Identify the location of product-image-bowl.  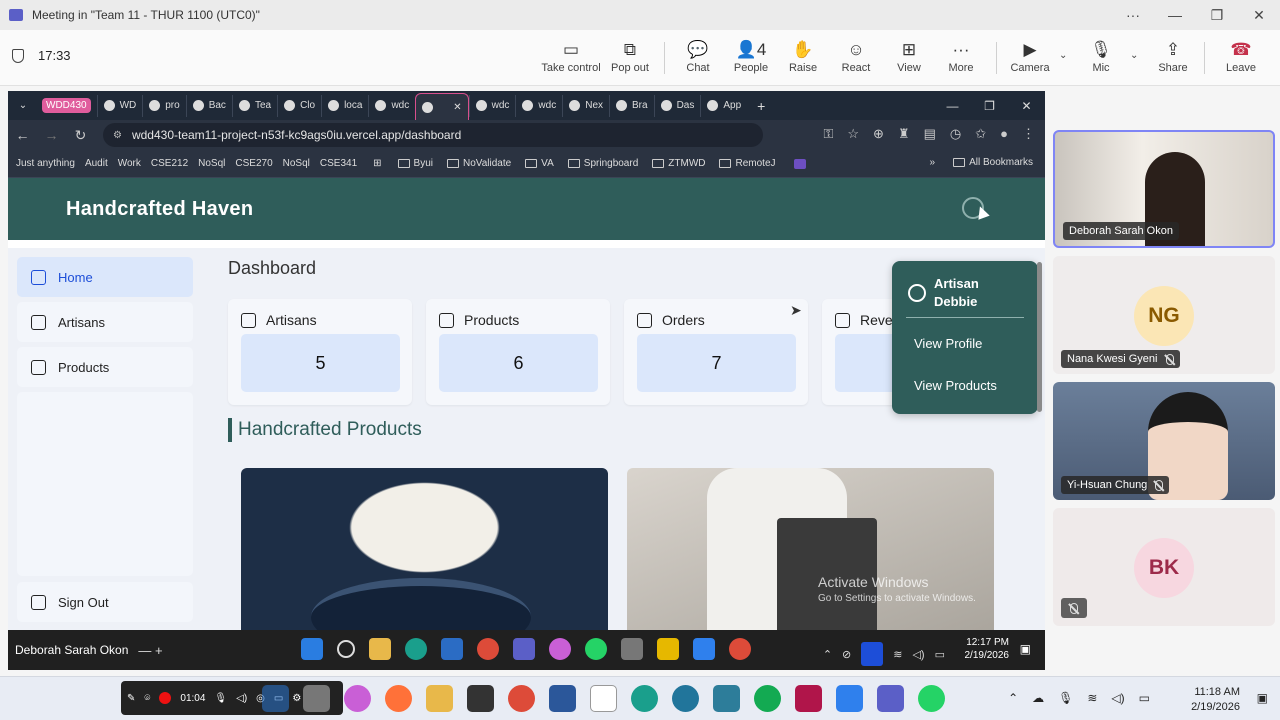
(424, 553).